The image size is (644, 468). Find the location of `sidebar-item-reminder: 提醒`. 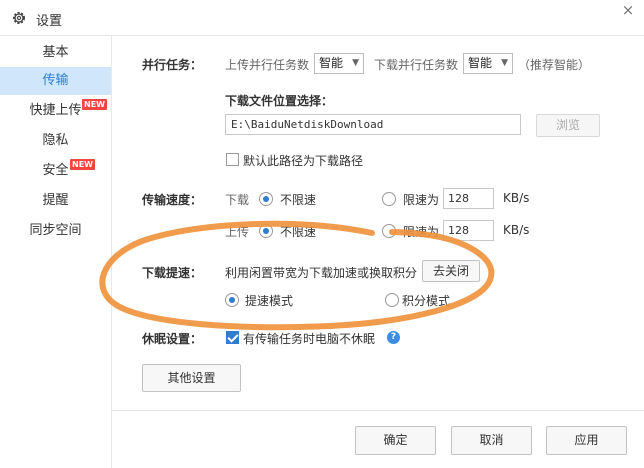

sidebar-item-reminder: 提醒 is located at coordinates (55, 201).